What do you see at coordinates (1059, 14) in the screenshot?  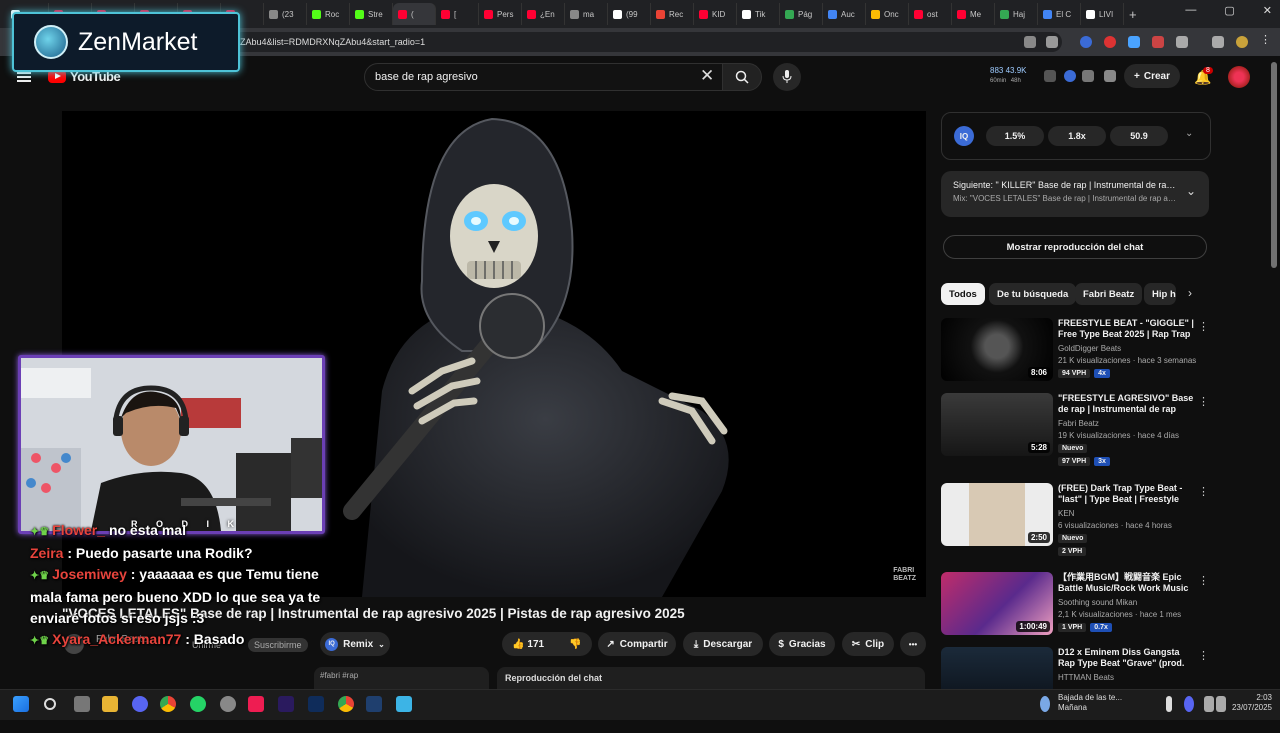 I see `browser-tab: El C` at bounding box center [1059, 14].